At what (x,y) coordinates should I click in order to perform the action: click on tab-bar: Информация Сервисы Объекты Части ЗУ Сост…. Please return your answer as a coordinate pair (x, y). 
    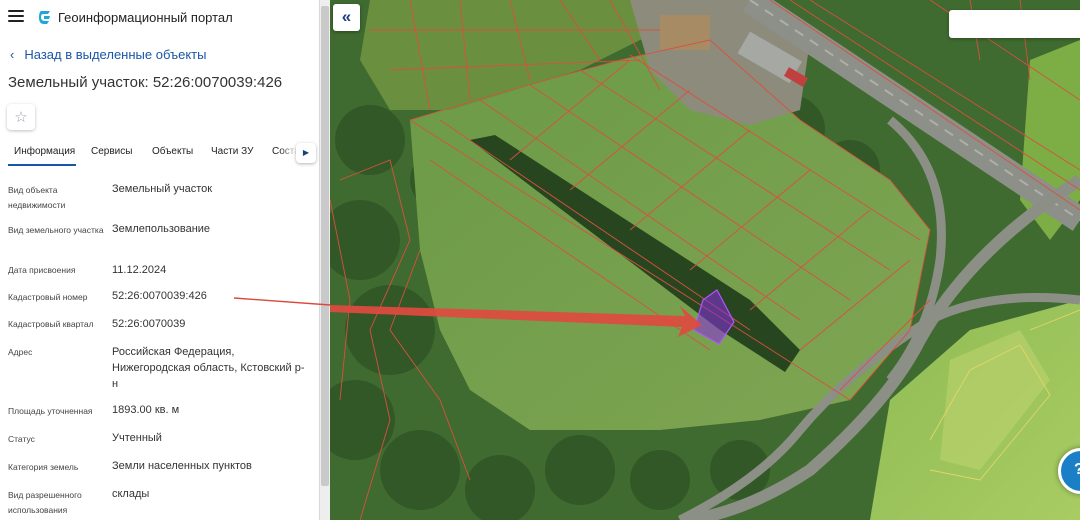
    Looking at the image, I should click on (159, 153).